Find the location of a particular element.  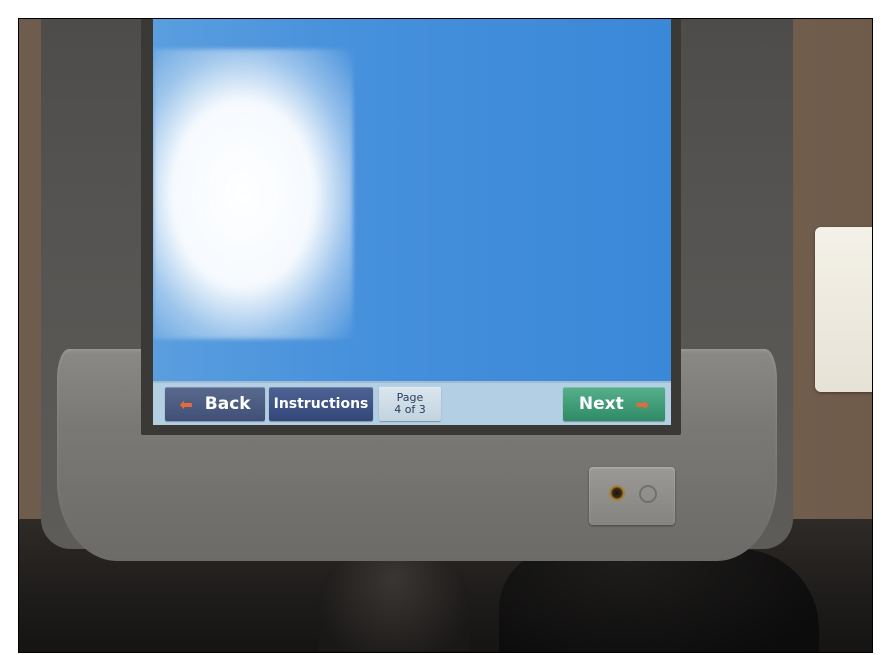

instructions-button: Instructions is located at coordinates (321, 404).